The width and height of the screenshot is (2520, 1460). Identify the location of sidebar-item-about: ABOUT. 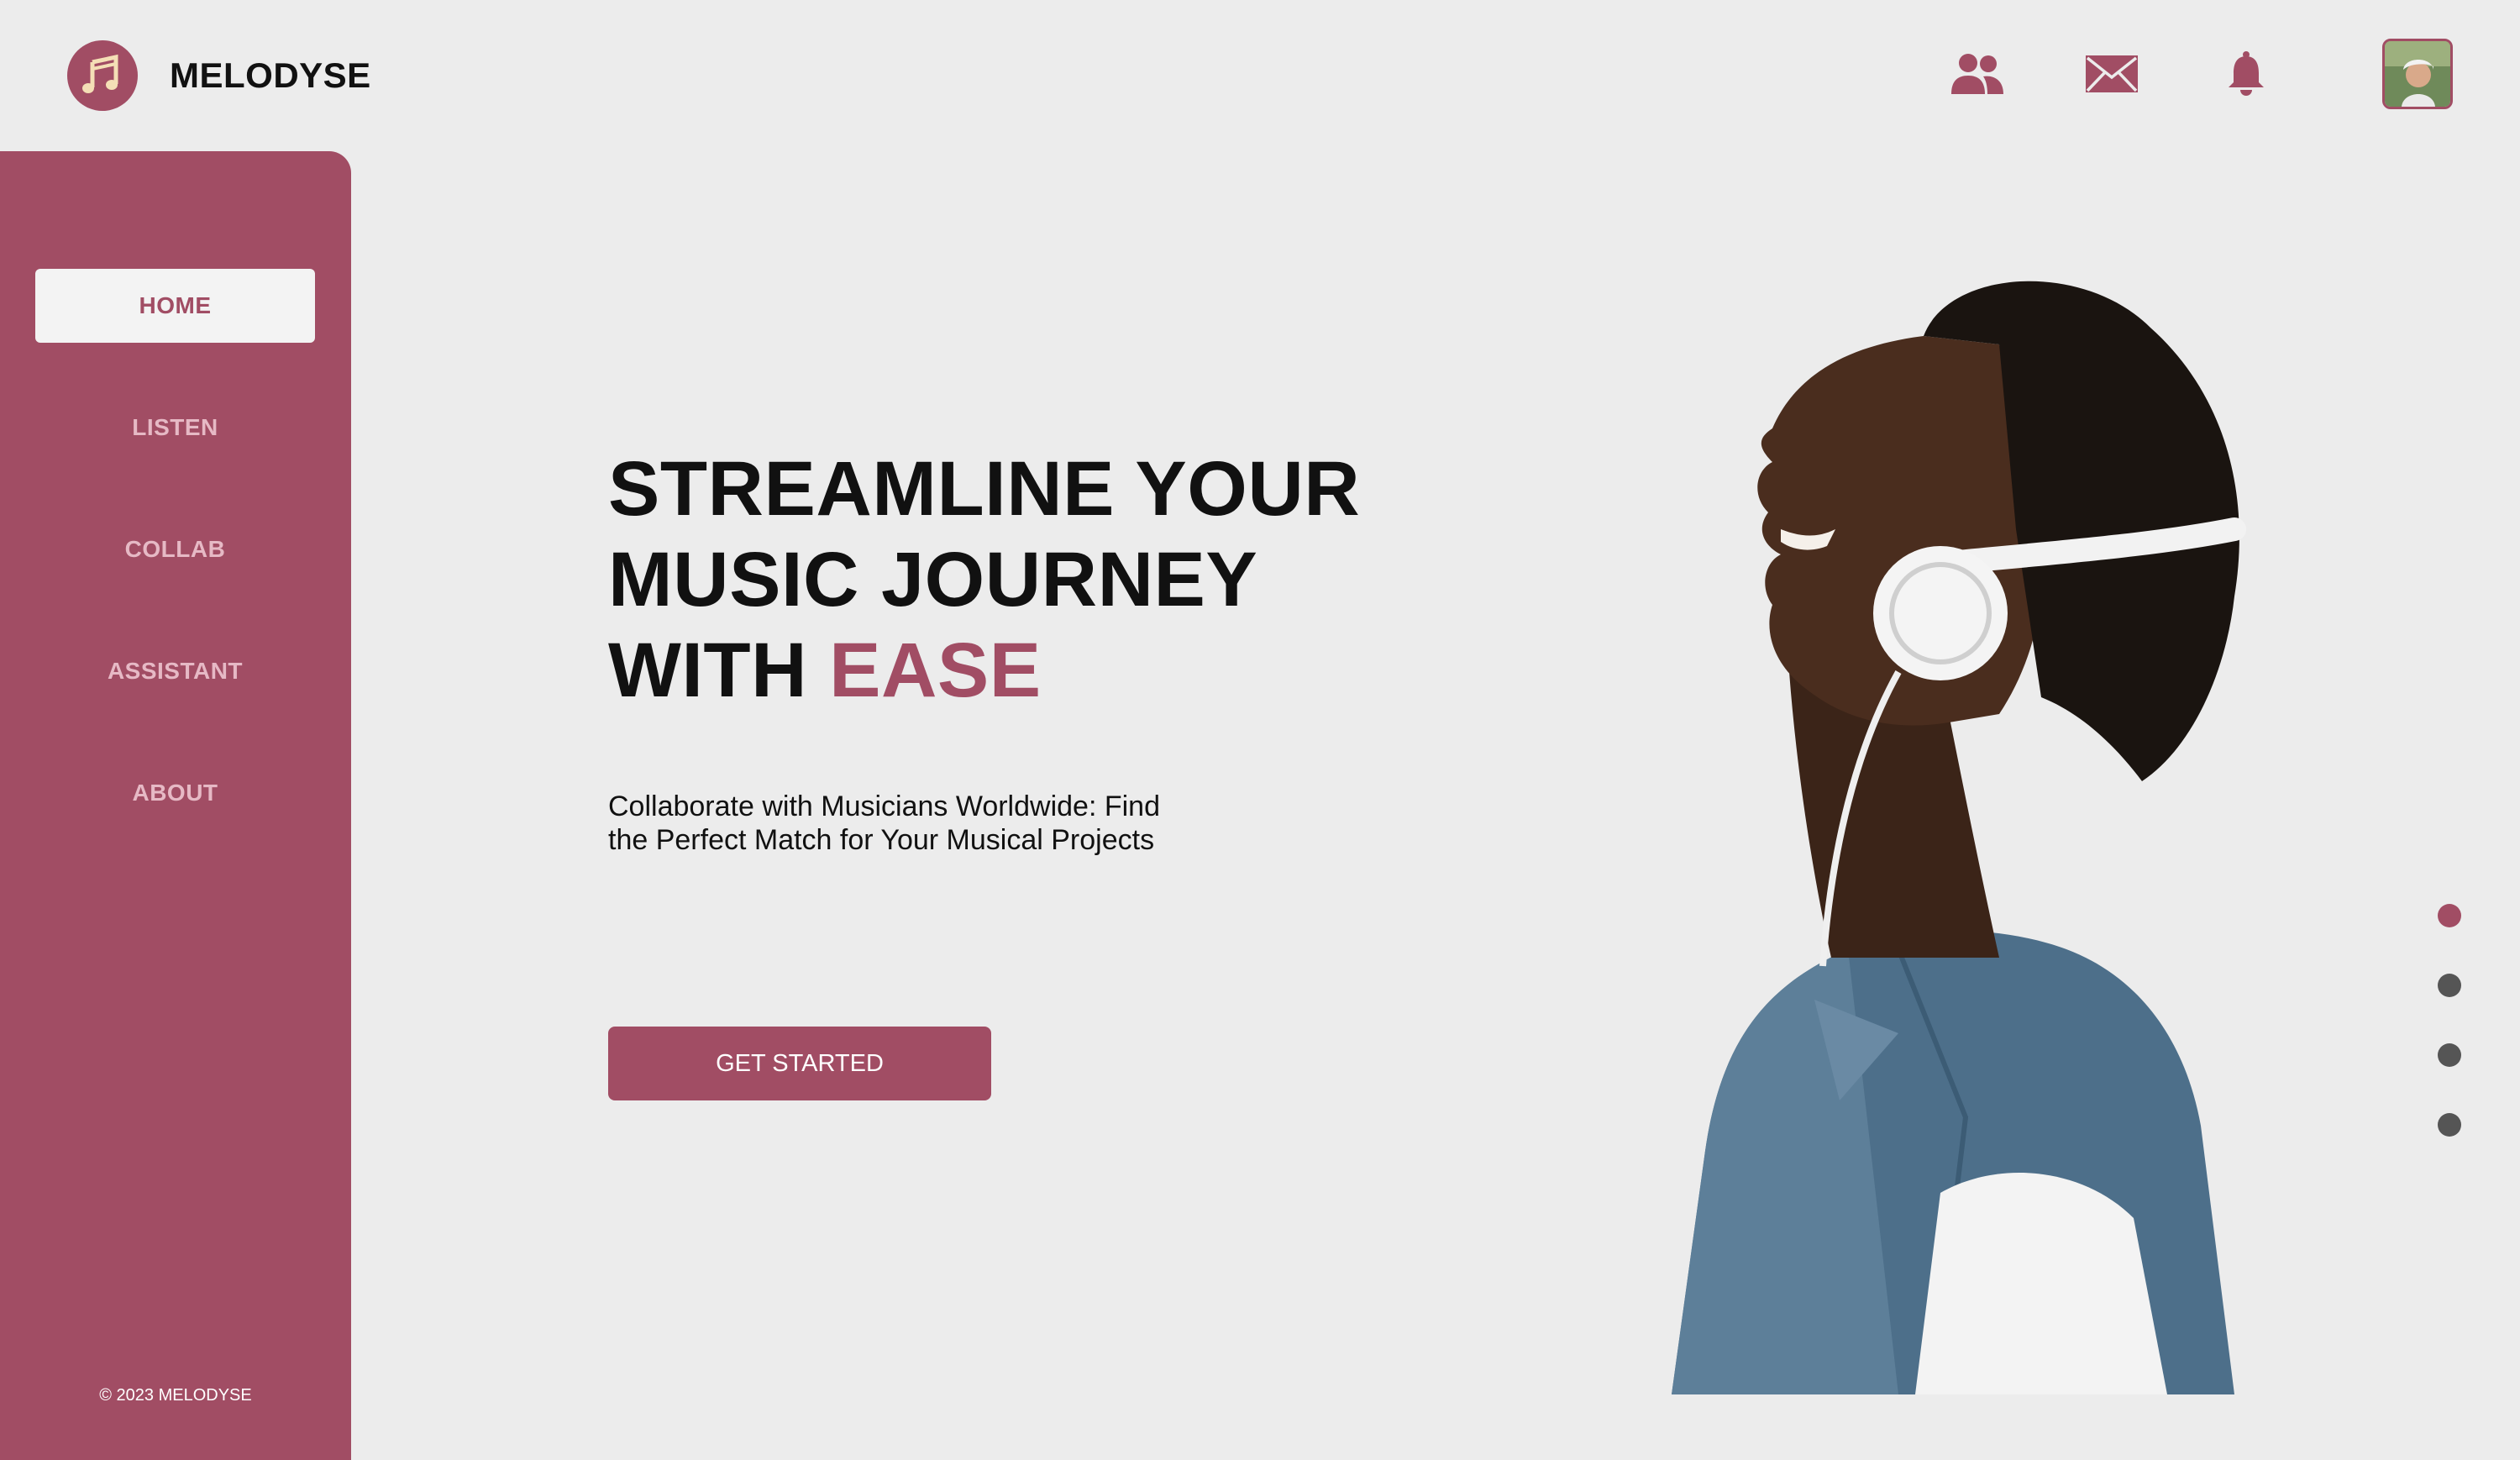
(175, 793).